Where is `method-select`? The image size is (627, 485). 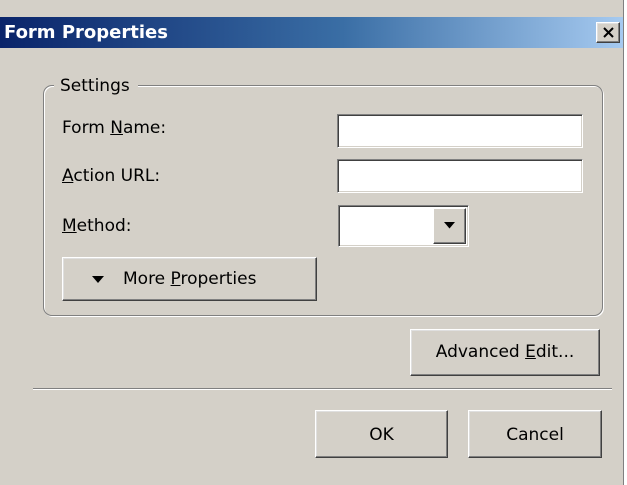
method-select is located at coordinates (403, 226).